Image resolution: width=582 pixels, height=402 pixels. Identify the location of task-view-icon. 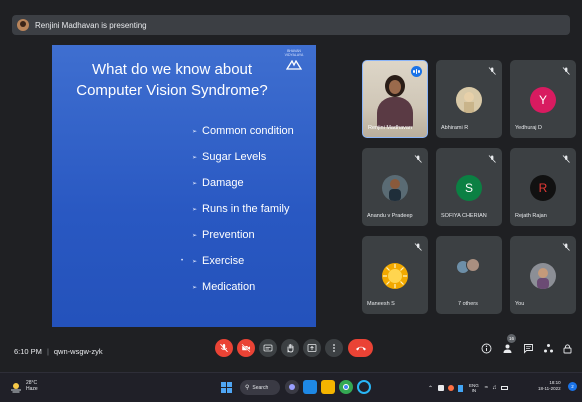
(292, 387).